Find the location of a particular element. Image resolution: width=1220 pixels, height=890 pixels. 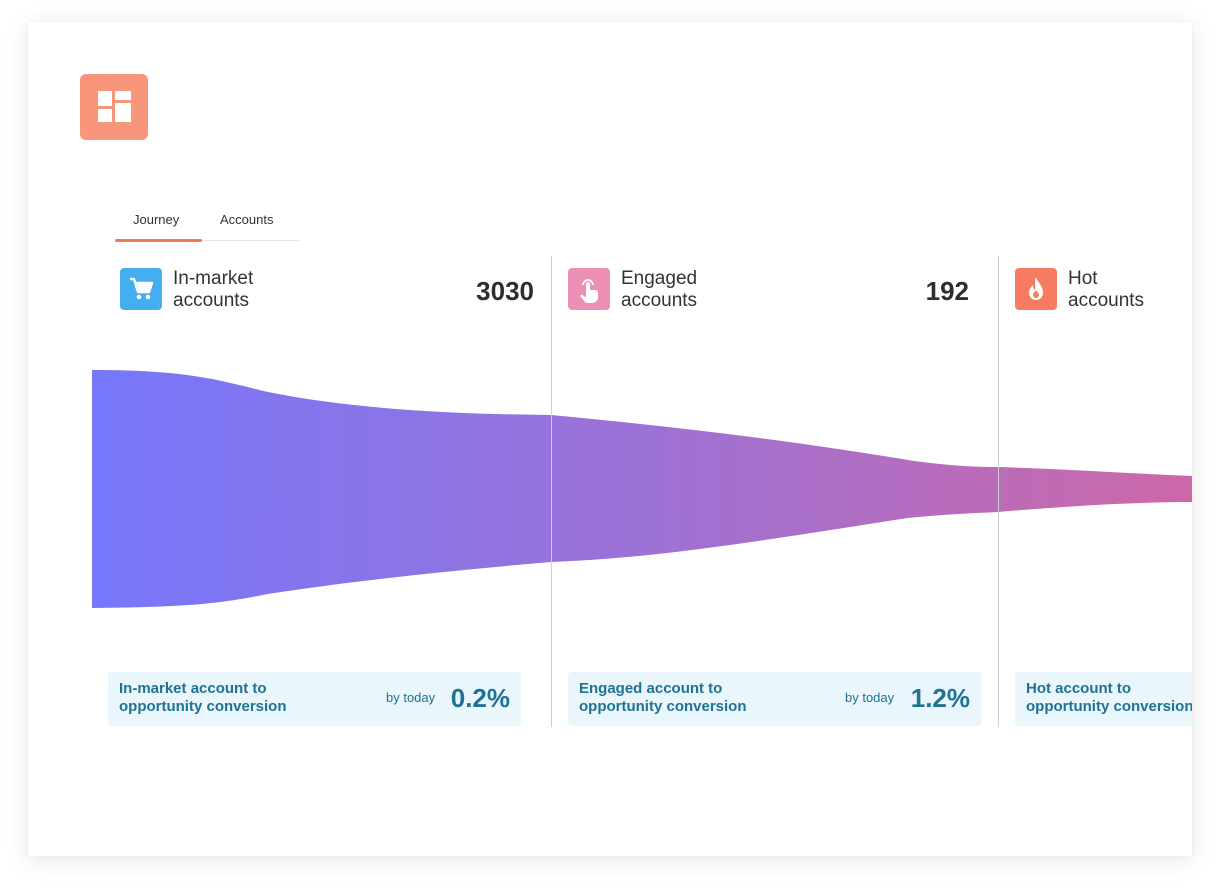

stage-engaged: Engaged accounts 192 is located at coordinates (769, 286).